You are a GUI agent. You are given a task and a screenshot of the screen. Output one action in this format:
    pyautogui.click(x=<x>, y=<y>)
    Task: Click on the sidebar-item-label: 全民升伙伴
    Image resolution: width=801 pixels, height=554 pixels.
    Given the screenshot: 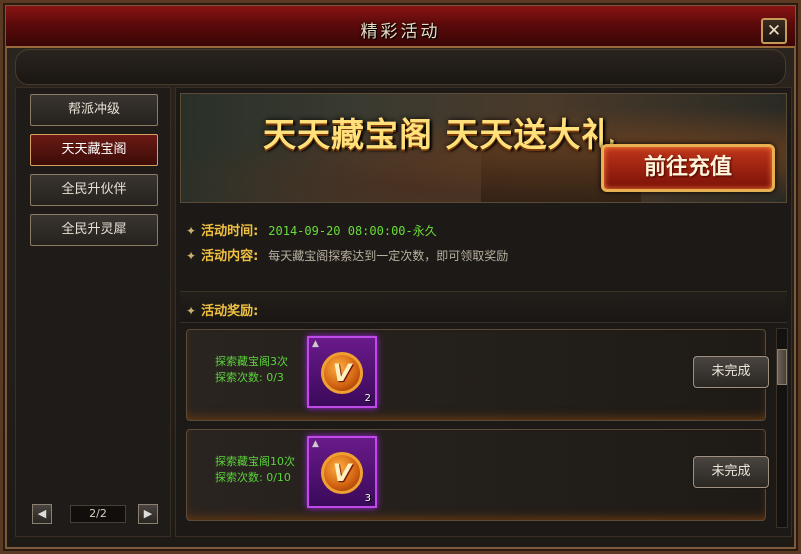 What is the action you would take?
    pyautogui.click(x=94, y=189)
    